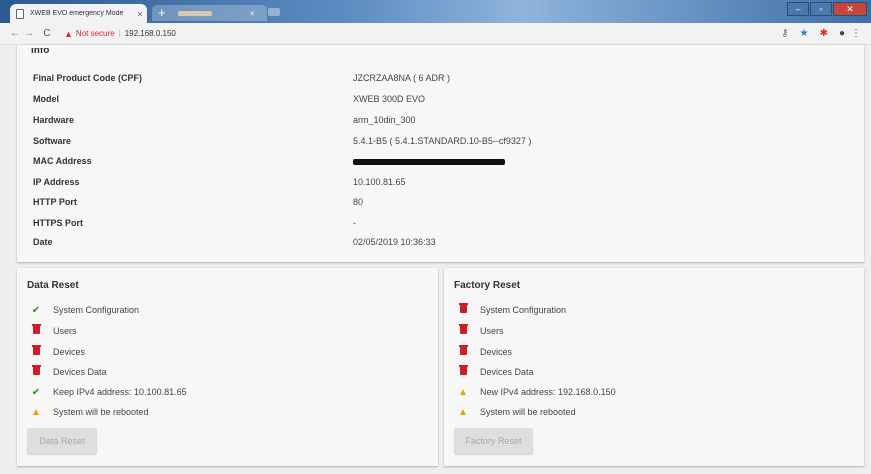 The image size is (871, 474). What do you see at coordinates (95, 33) in the screenshot?
I see `not-secure-label: Not secure` at bounding box center [95, 33].